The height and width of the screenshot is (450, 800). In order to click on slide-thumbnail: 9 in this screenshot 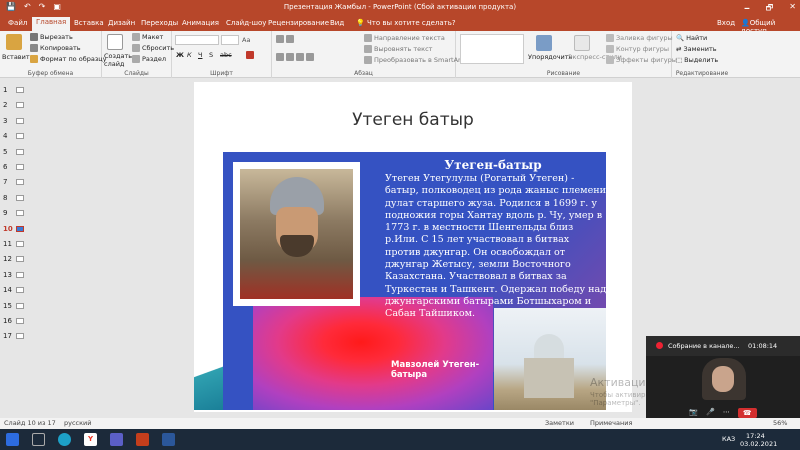, I will do `click(15, 213)`.